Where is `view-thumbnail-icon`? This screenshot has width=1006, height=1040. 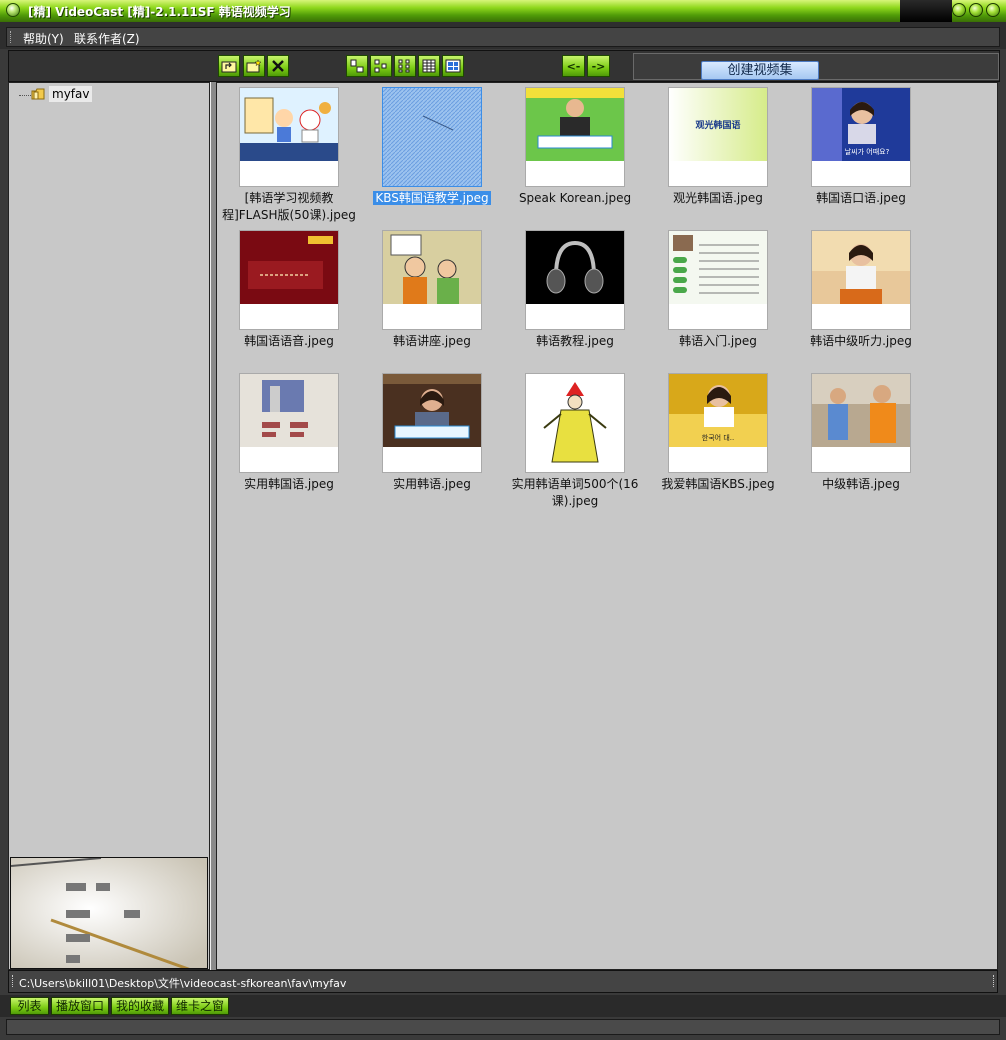
view-thumbnail-icon is located at coordinates (453, 66).